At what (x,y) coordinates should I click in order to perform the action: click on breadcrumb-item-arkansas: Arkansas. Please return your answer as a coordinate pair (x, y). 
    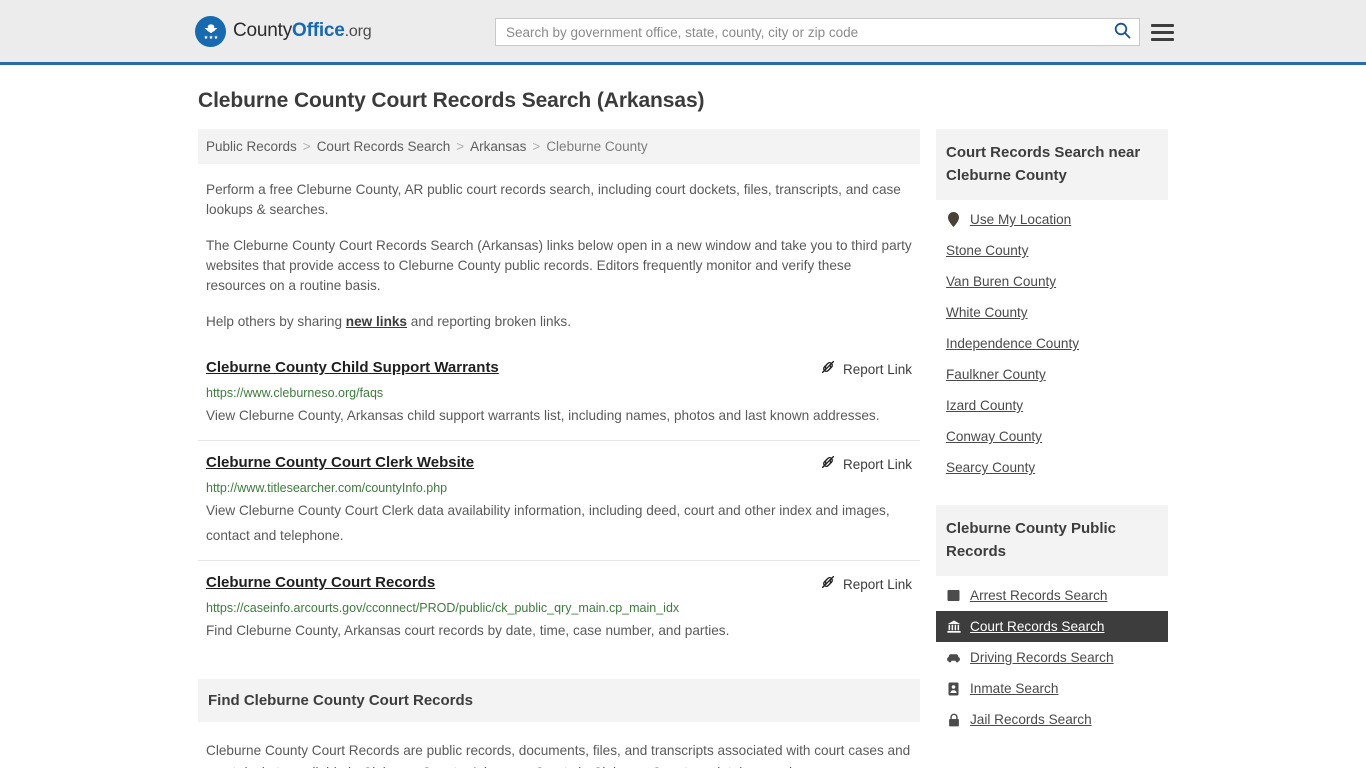
    Looking at the image, I should click on (498, 146).